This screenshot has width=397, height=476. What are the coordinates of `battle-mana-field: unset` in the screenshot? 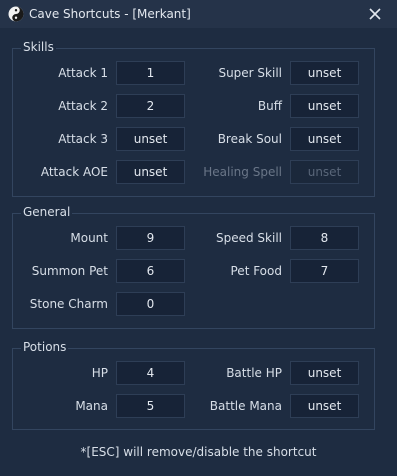 It's located at (324, 406).